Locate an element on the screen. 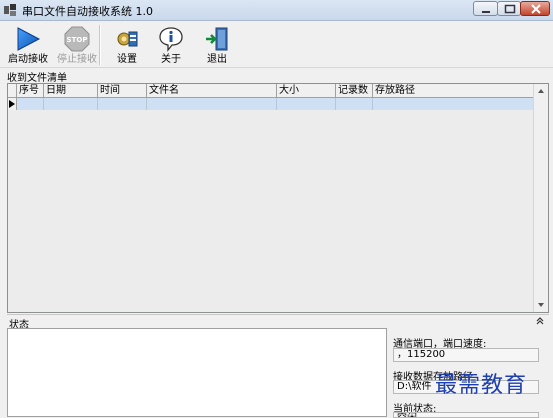 This screenshot has width=553, height=418. close-button is located at coordinates (535, 8).